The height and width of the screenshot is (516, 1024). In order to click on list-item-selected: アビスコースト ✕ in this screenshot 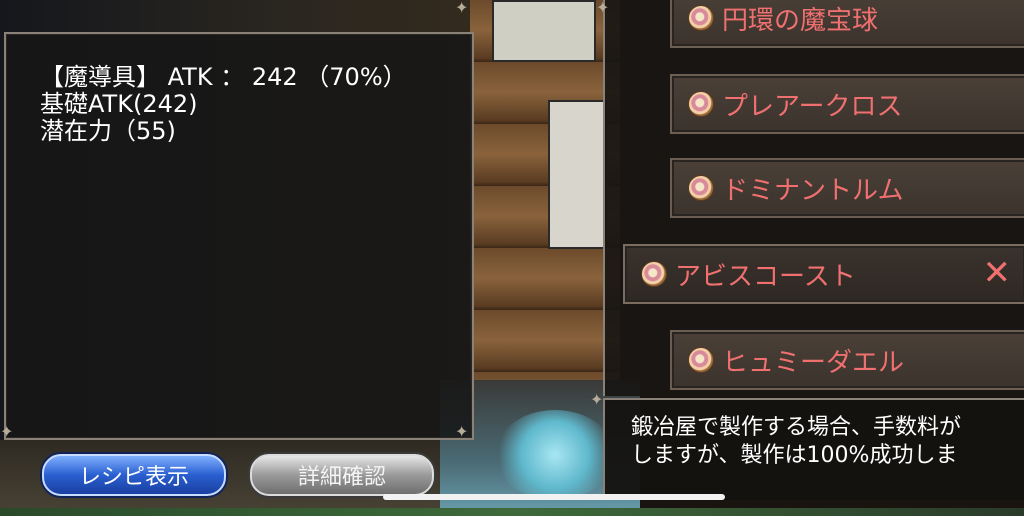, I will do `click(823, 274)`.